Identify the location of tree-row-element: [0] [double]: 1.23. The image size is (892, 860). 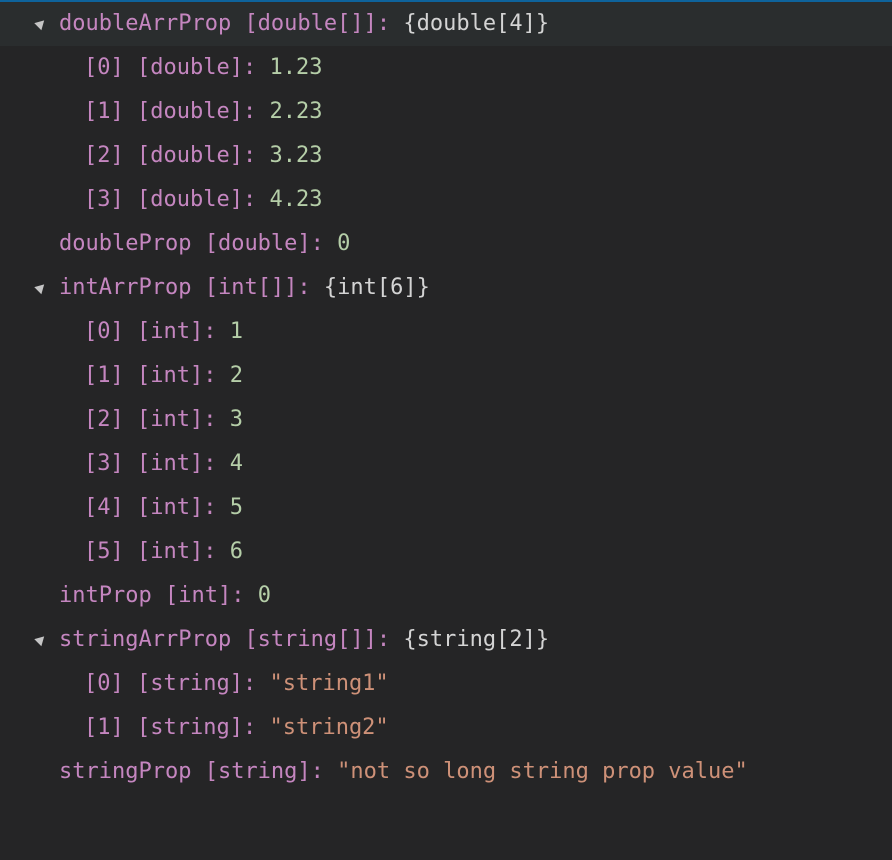
(446, 68).